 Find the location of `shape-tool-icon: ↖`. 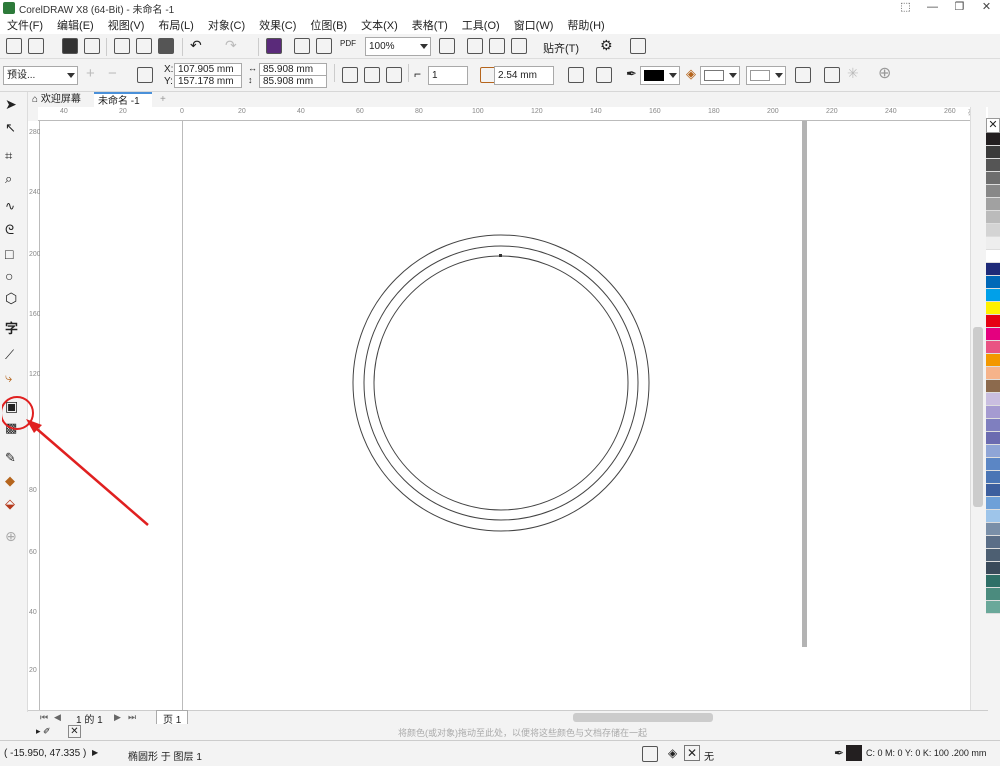

shape-tool-icon: ↖ is located at coordinates (14, 129).